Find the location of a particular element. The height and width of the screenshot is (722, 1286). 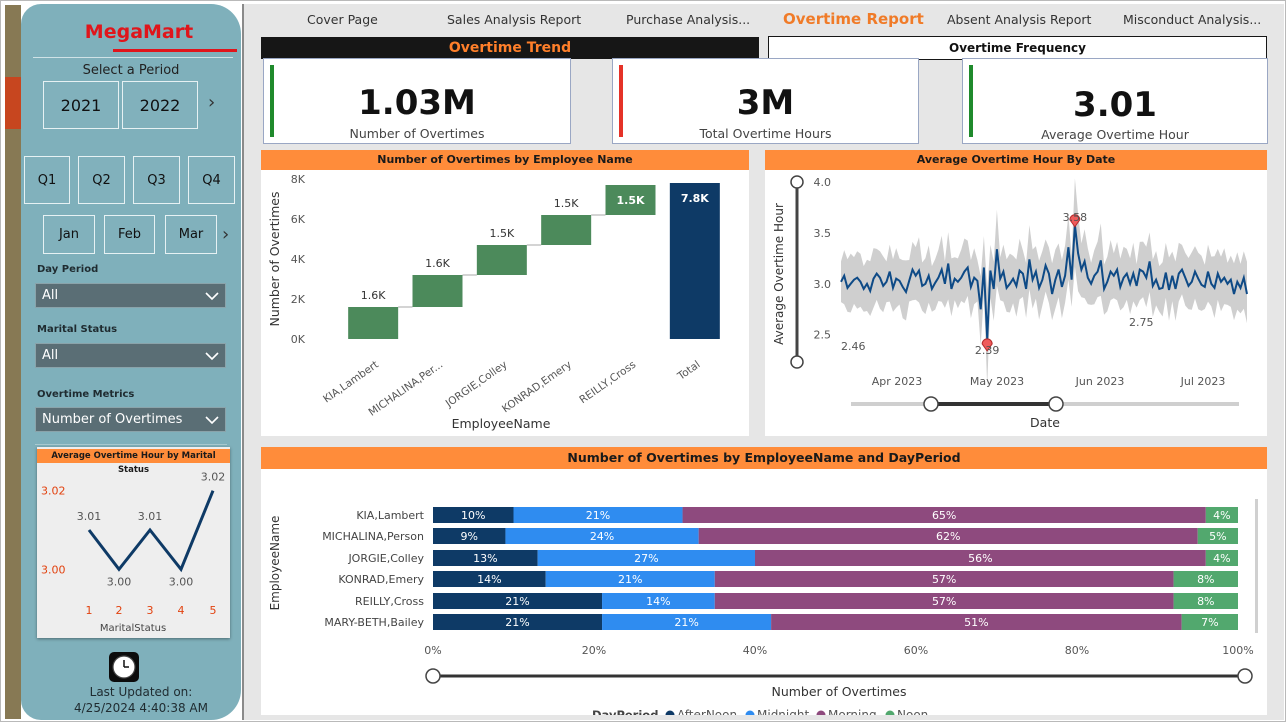

data-label: 8% is located at coordinates (1205, 579).